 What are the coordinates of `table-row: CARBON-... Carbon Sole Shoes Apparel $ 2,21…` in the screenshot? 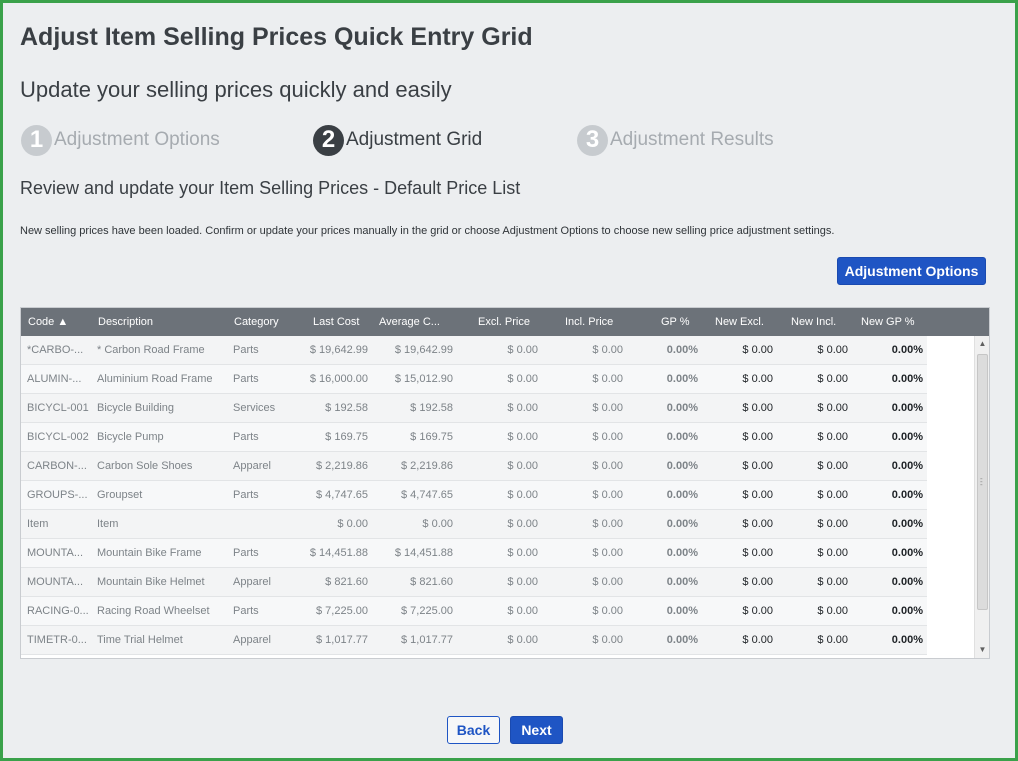 It's located at (474, 466).